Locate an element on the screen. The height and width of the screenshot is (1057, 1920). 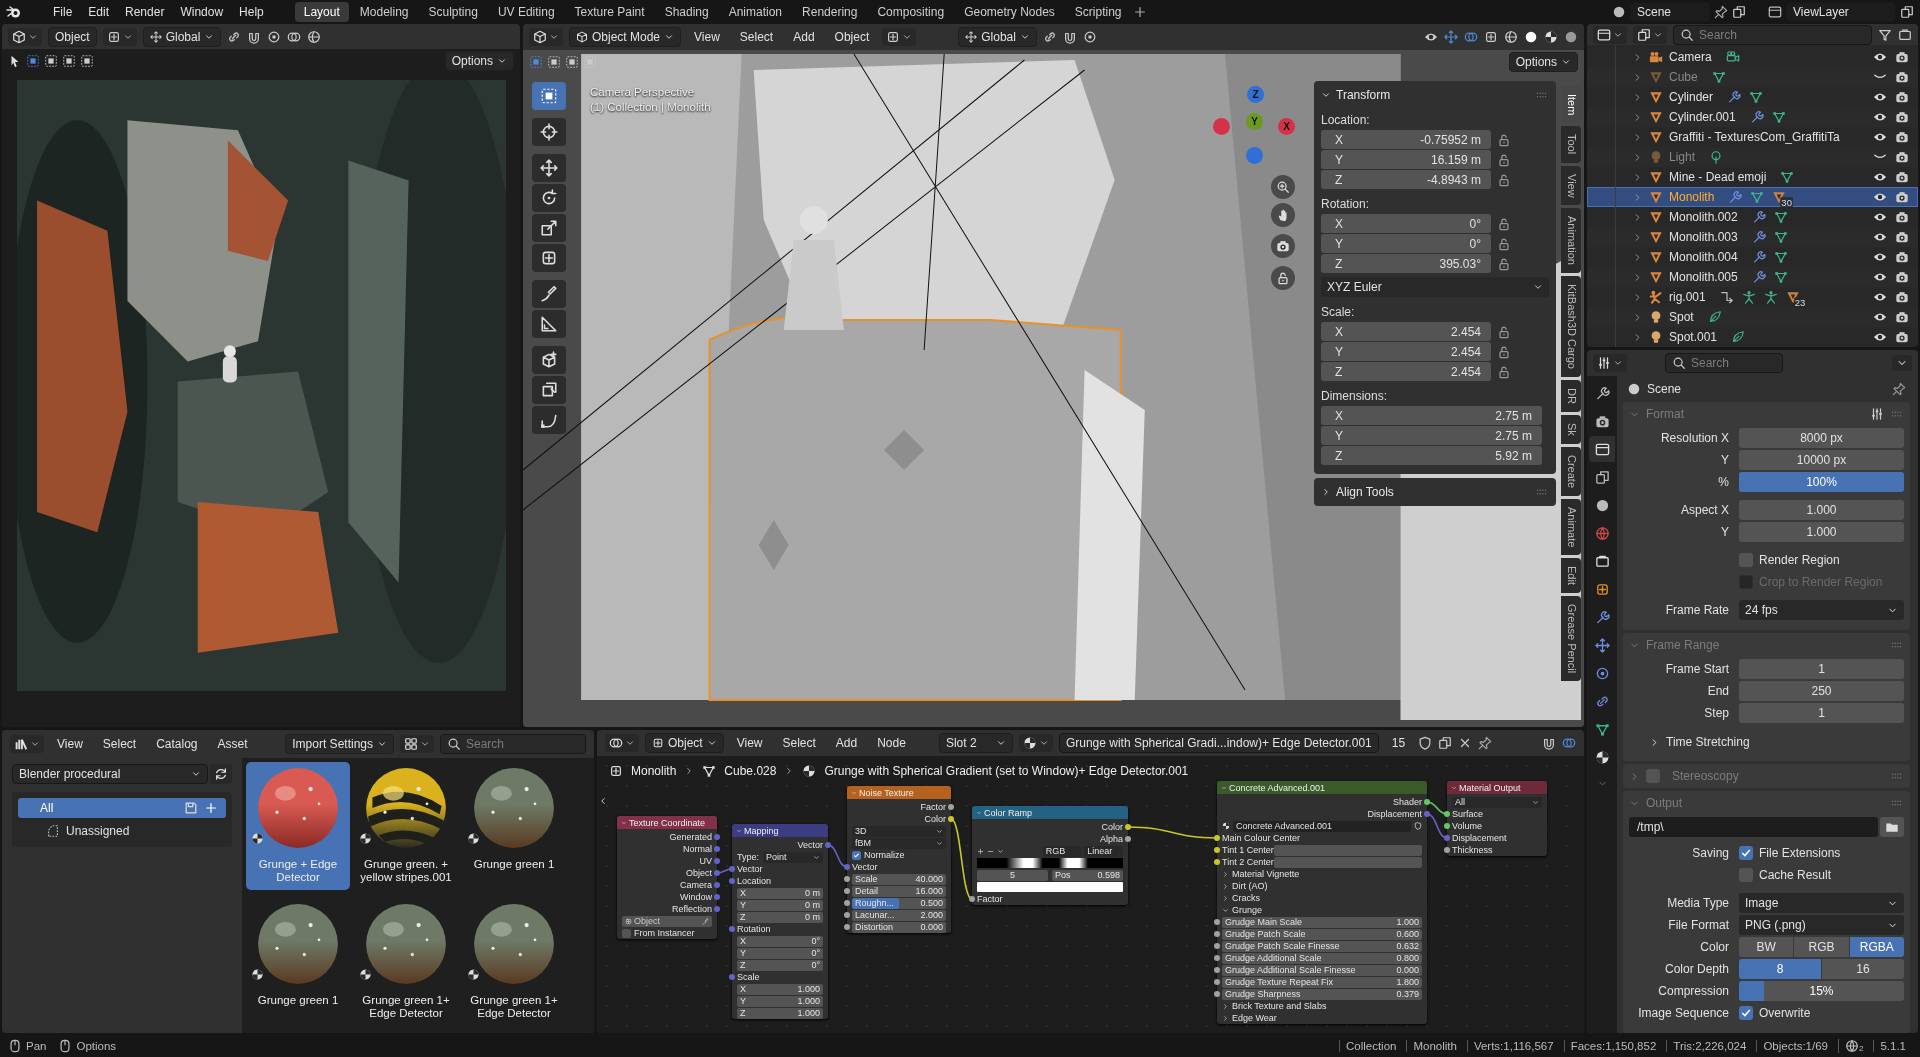
option-button: 16 is located at coordinates (1863, 969).